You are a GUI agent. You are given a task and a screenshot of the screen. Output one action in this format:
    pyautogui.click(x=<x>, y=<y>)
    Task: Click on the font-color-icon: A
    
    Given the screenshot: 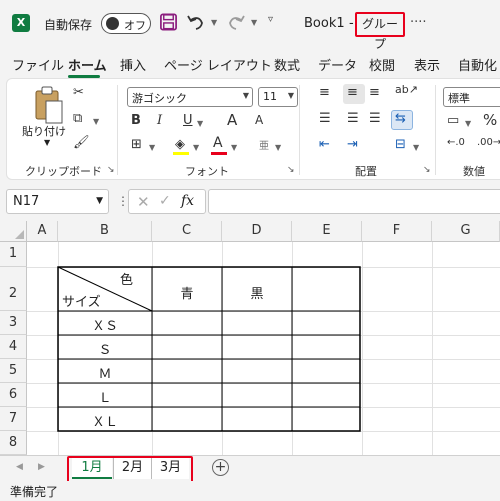 What is the action you would take?
    pyautogui.click(x=218, y=143)
    